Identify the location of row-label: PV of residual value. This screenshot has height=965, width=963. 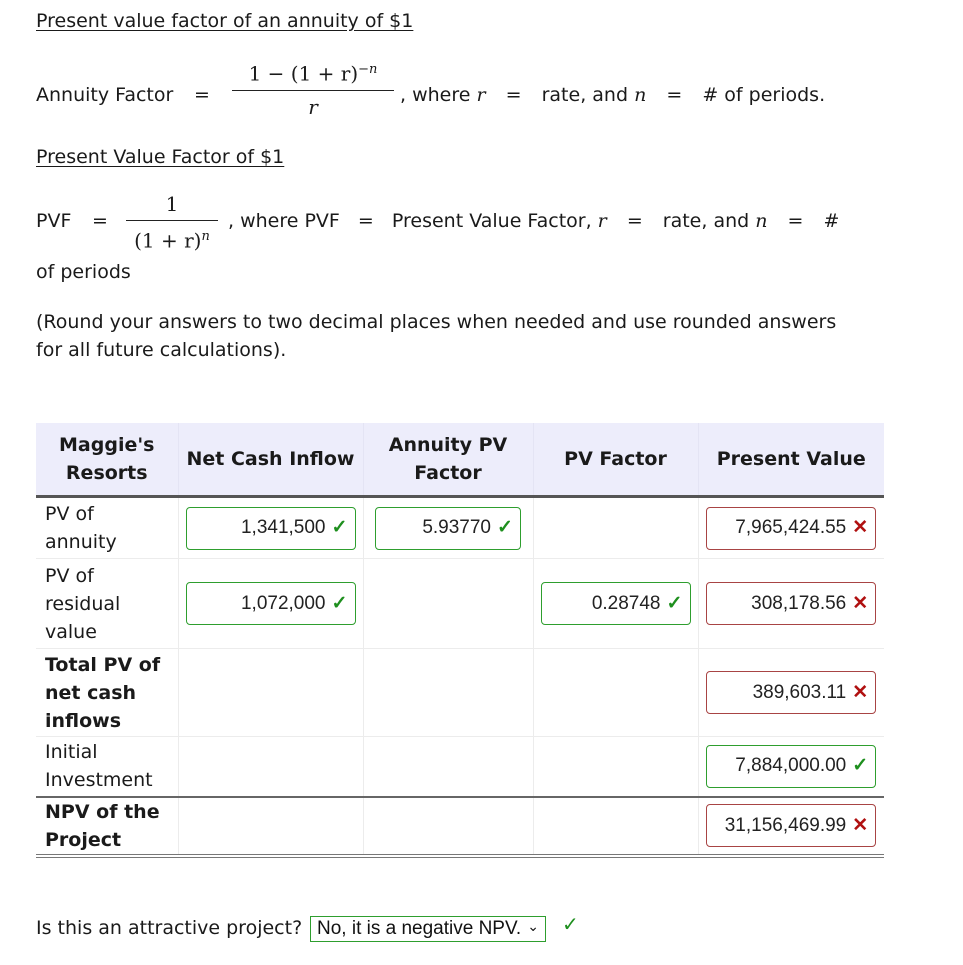
(107, 603).